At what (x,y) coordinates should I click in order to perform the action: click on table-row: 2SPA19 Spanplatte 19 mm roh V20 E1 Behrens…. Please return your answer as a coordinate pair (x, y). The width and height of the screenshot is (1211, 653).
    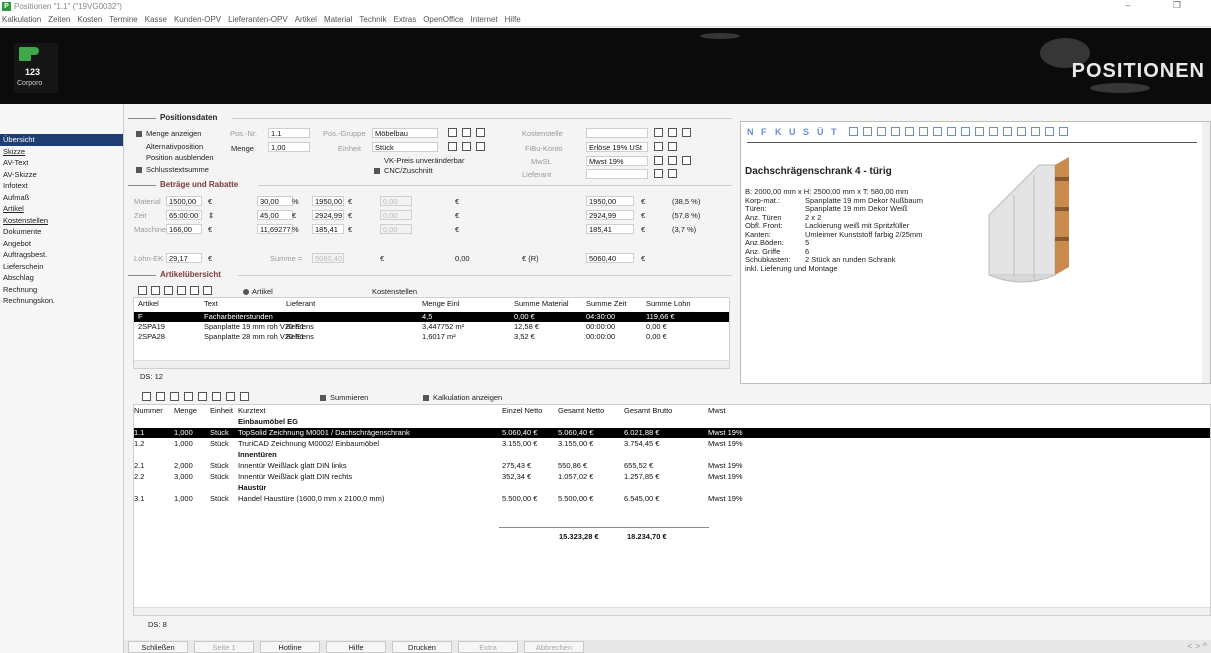
    Looking at the image, I should click on (431, 327).